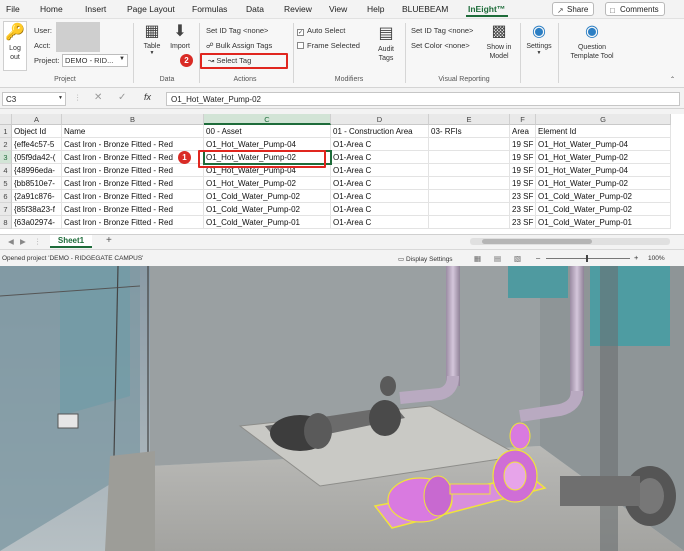  I want to click on zoom-in-icon: +, so click(636, 257).